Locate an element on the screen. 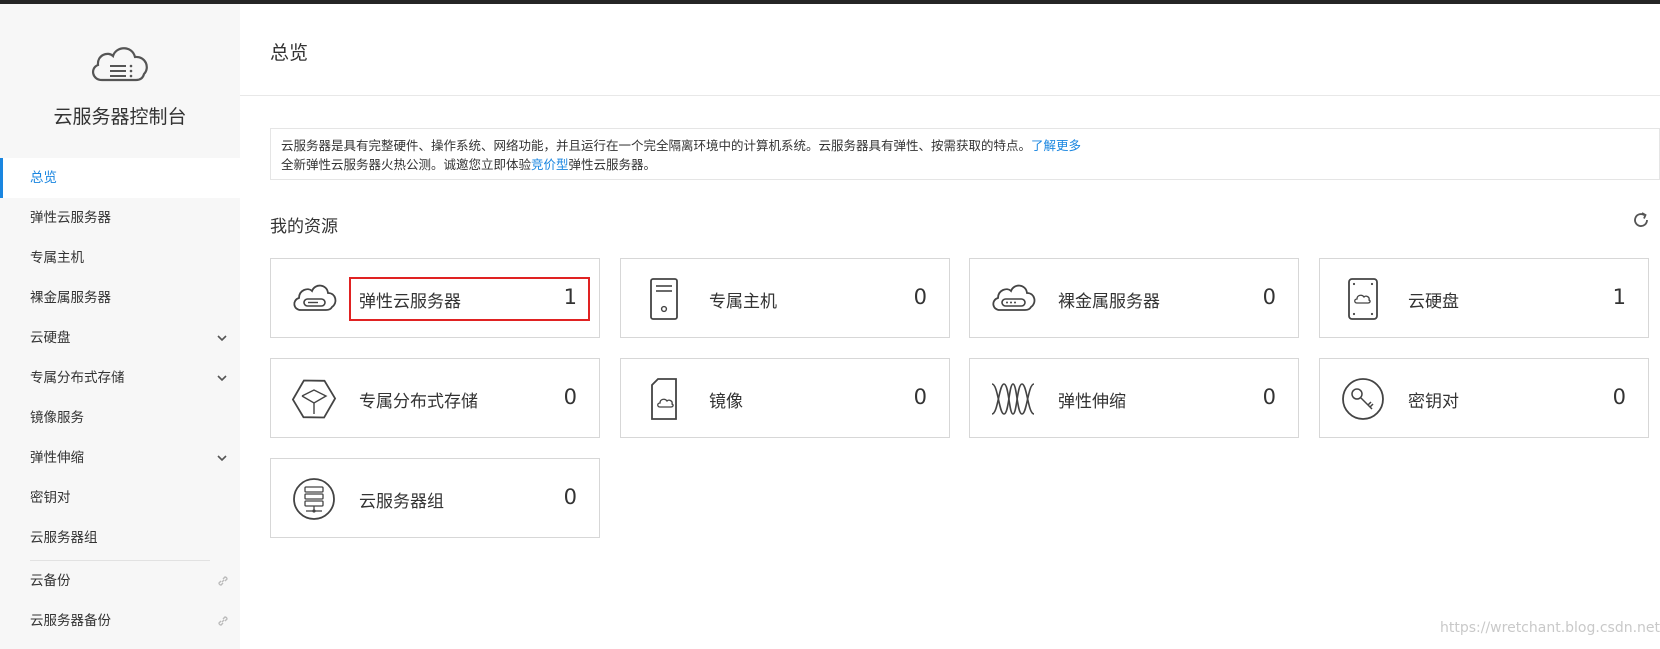 The image size is (1660, 649). sidebar-item-label: 云服务器备份 is located at coordinates (70, 621).